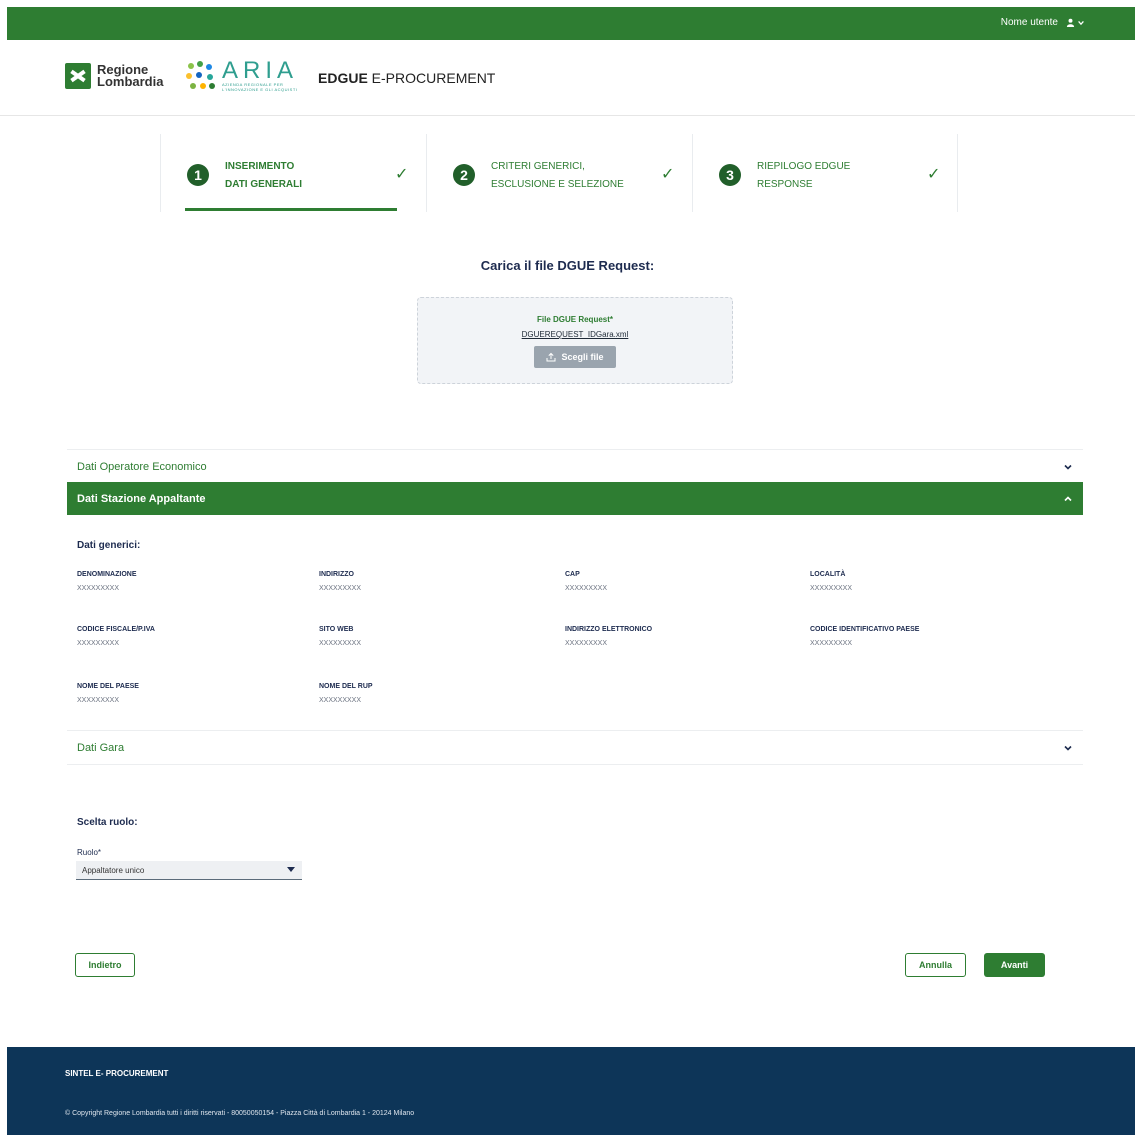  What do you see at coordinates (189, 870) in the screenshot?
I see `ruolo-select: Appaltatore unico` at bounding box center [189, 870].